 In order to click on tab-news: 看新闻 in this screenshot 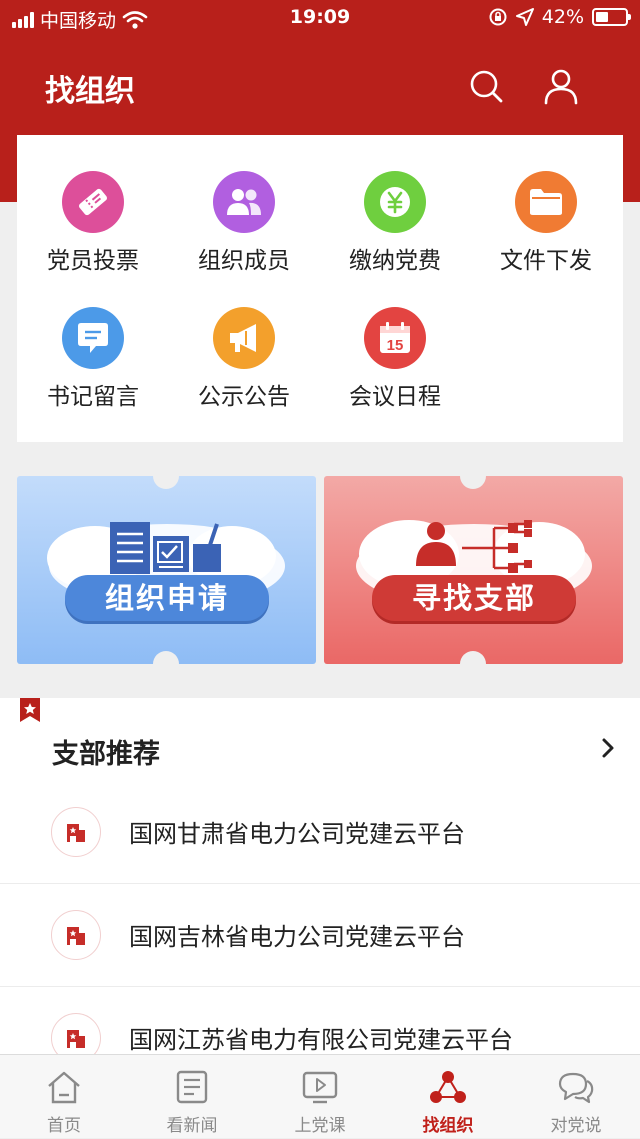, I will do `click(192, 1097)`.